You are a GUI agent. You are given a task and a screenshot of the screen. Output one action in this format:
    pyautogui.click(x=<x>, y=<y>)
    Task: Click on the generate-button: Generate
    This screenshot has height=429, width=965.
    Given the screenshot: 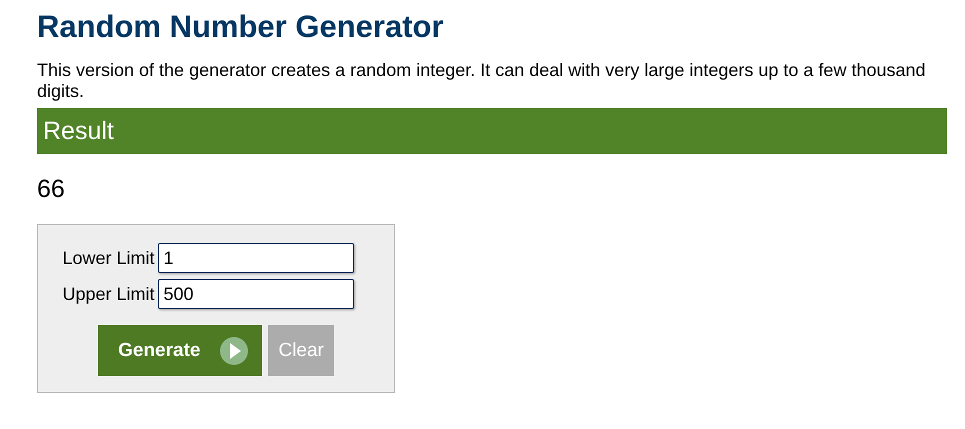 What is the action you would take?
    pyautogui.click(x=180, y=350)
    